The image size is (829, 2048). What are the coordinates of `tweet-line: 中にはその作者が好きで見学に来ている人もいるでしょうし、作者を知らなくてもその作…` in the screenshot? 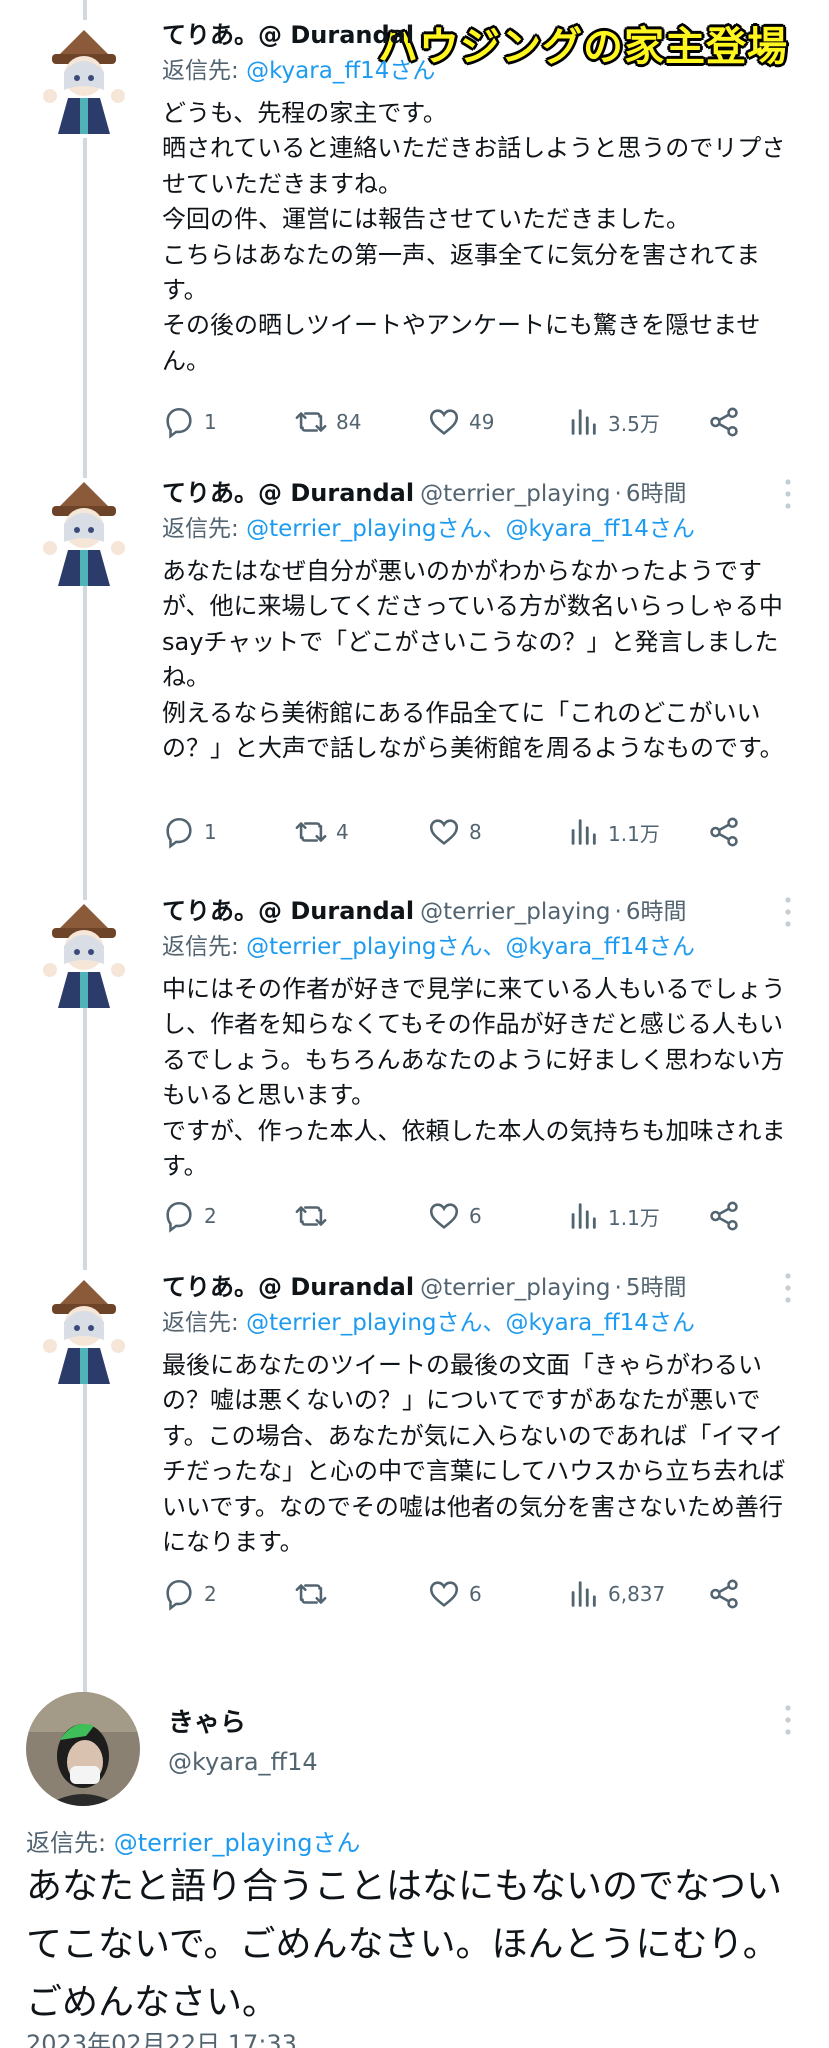 It's located at (474, 1042).